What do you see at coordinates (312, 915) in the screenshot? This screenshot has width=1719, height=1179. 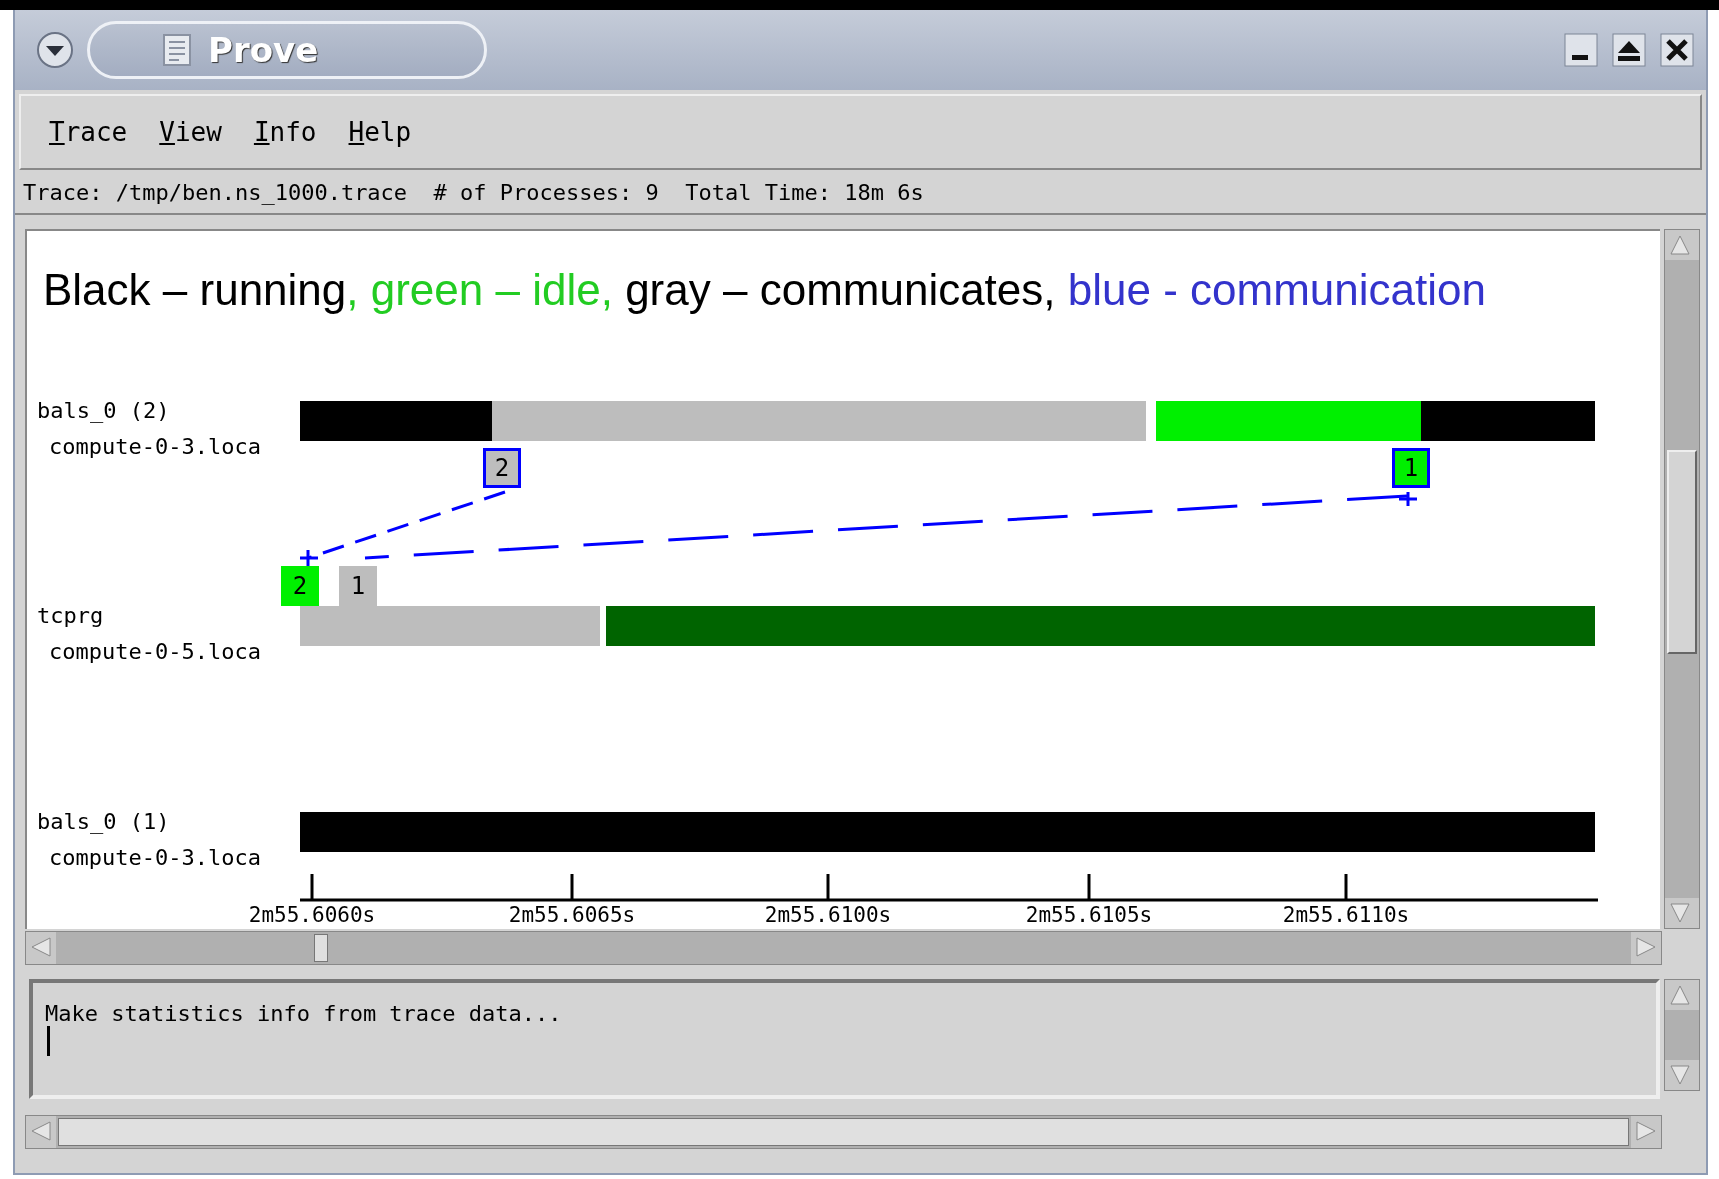 I see `tick-label: 2m55.6060s` at bounding box center [312, 915].